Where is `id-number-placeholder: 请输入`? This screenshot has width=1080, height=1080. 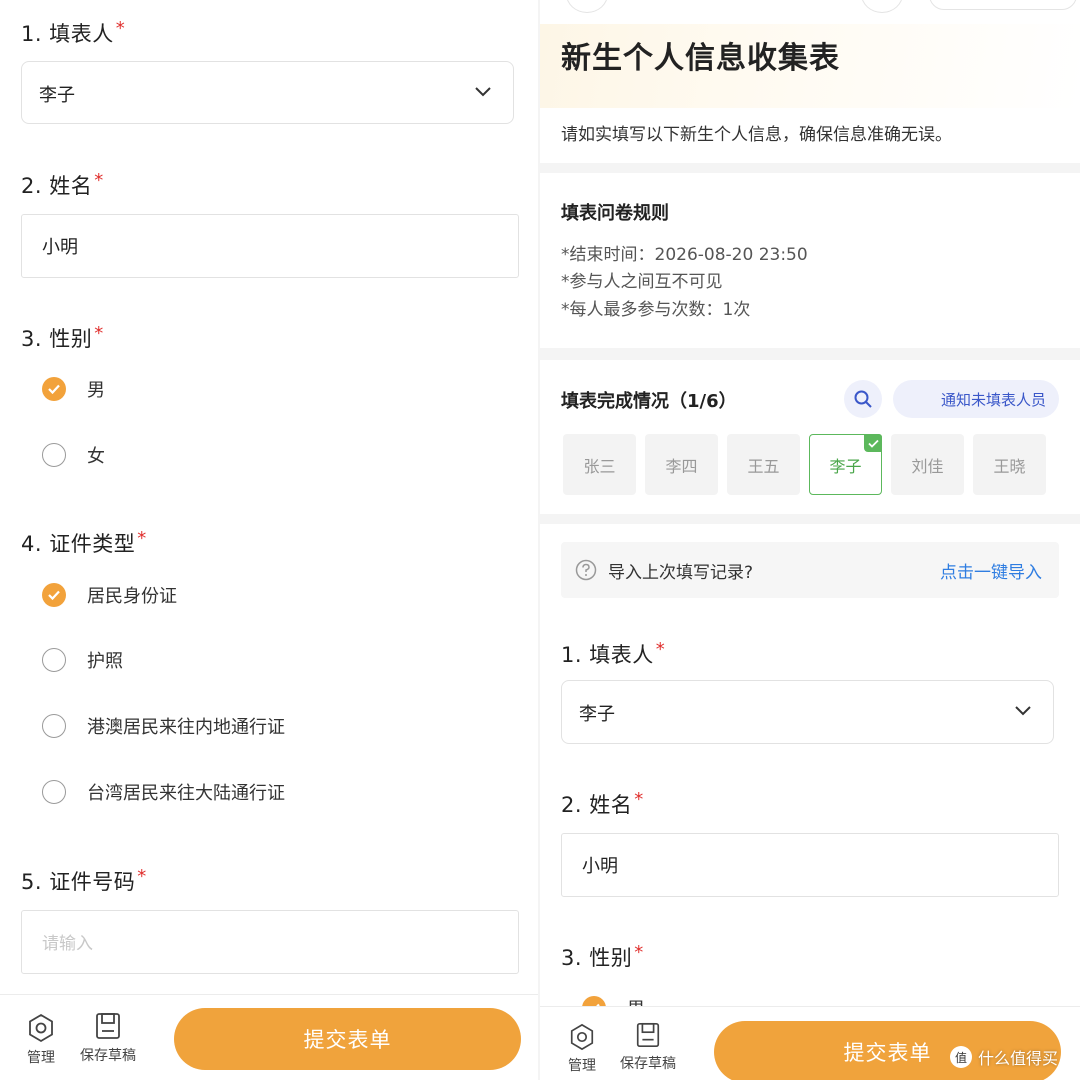
id-number-placeholder: 请输入 is located at coordinates (67, 944).